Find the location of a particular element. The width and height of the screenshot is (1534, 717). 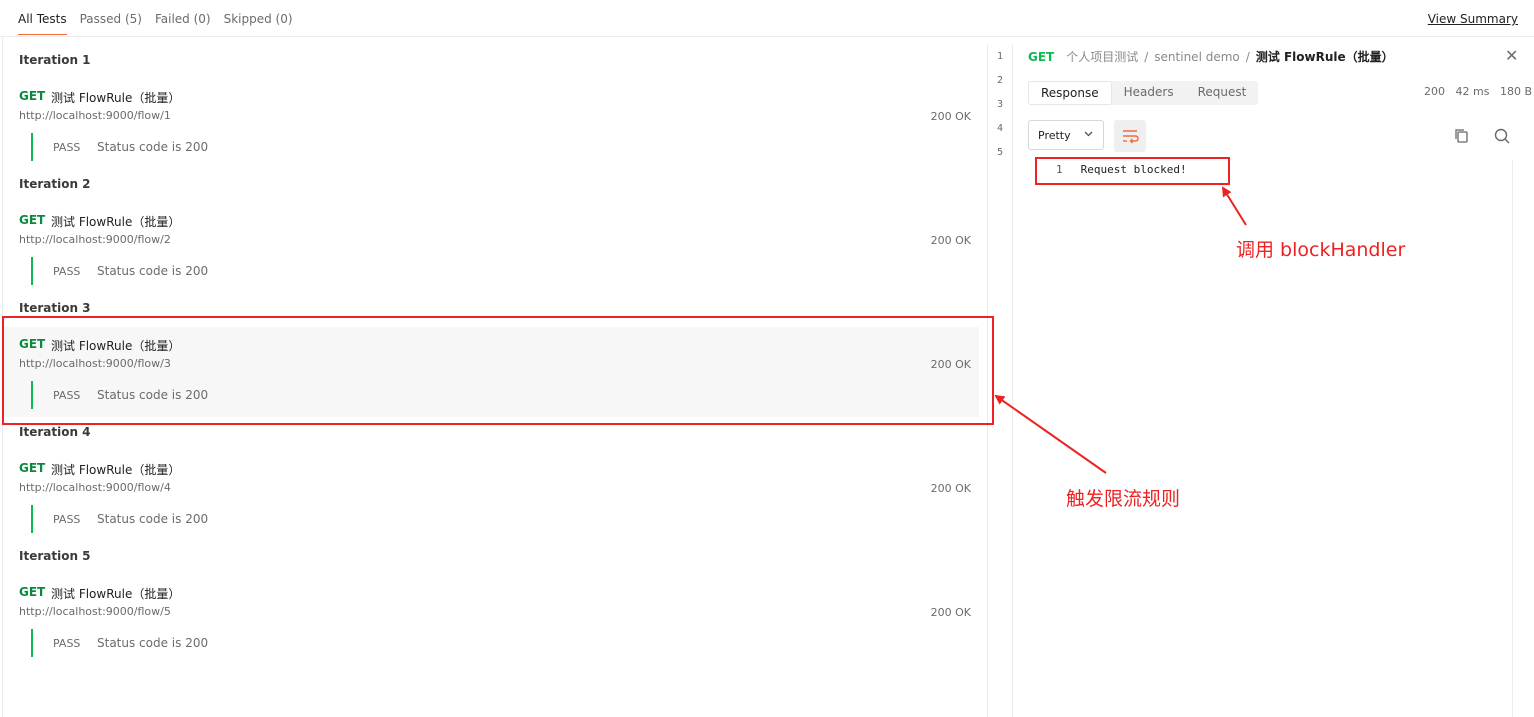

annotation-flowrule-text: 触发限流规则 is located at coordinates (1123, 499).